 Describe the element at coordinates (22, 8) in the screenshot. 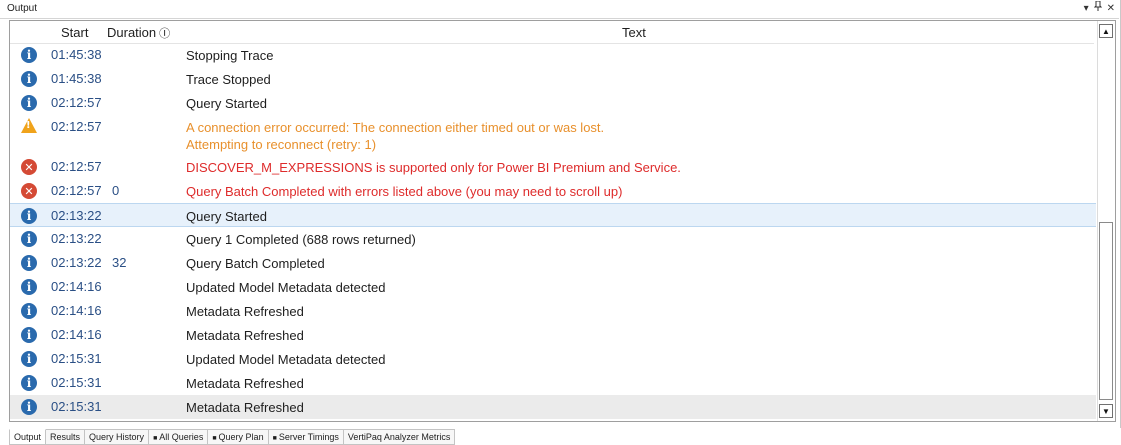

I see `panel-title: Output` at that location.